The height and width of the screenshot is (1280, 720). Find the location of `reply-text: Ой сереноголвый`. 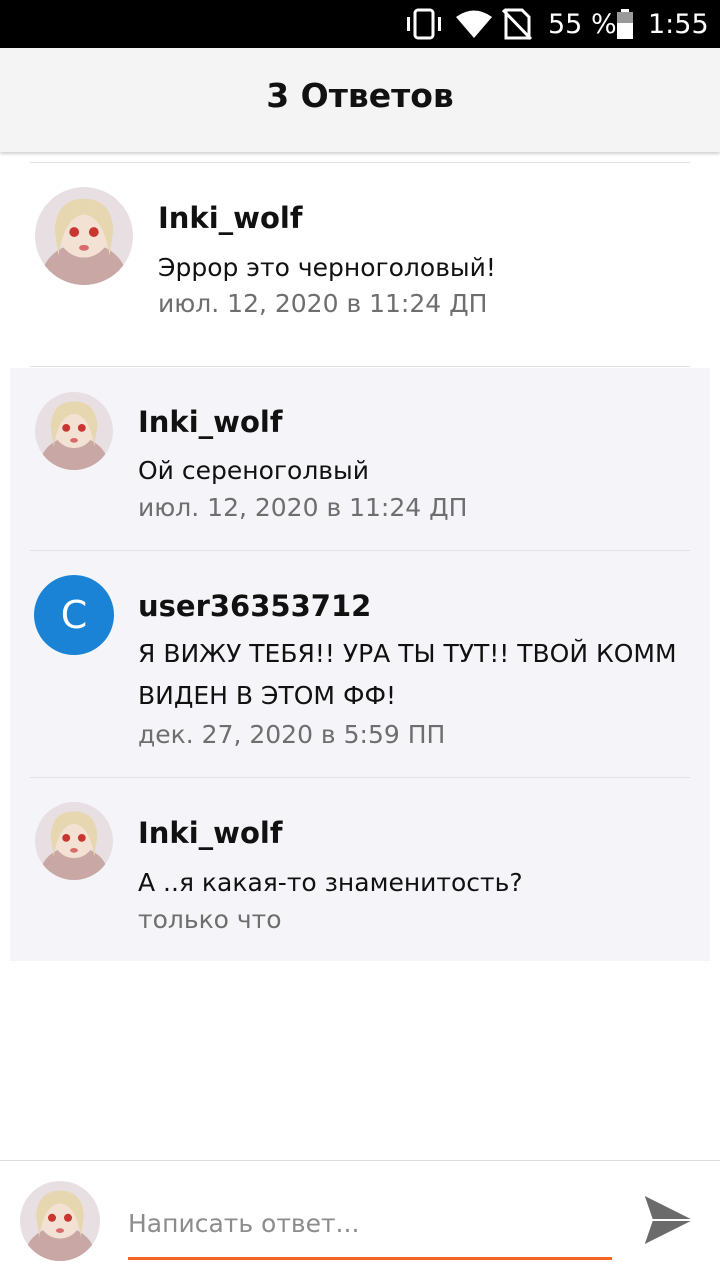

reply-text: Ой сереноголвый is located at coordinates (254, 470).